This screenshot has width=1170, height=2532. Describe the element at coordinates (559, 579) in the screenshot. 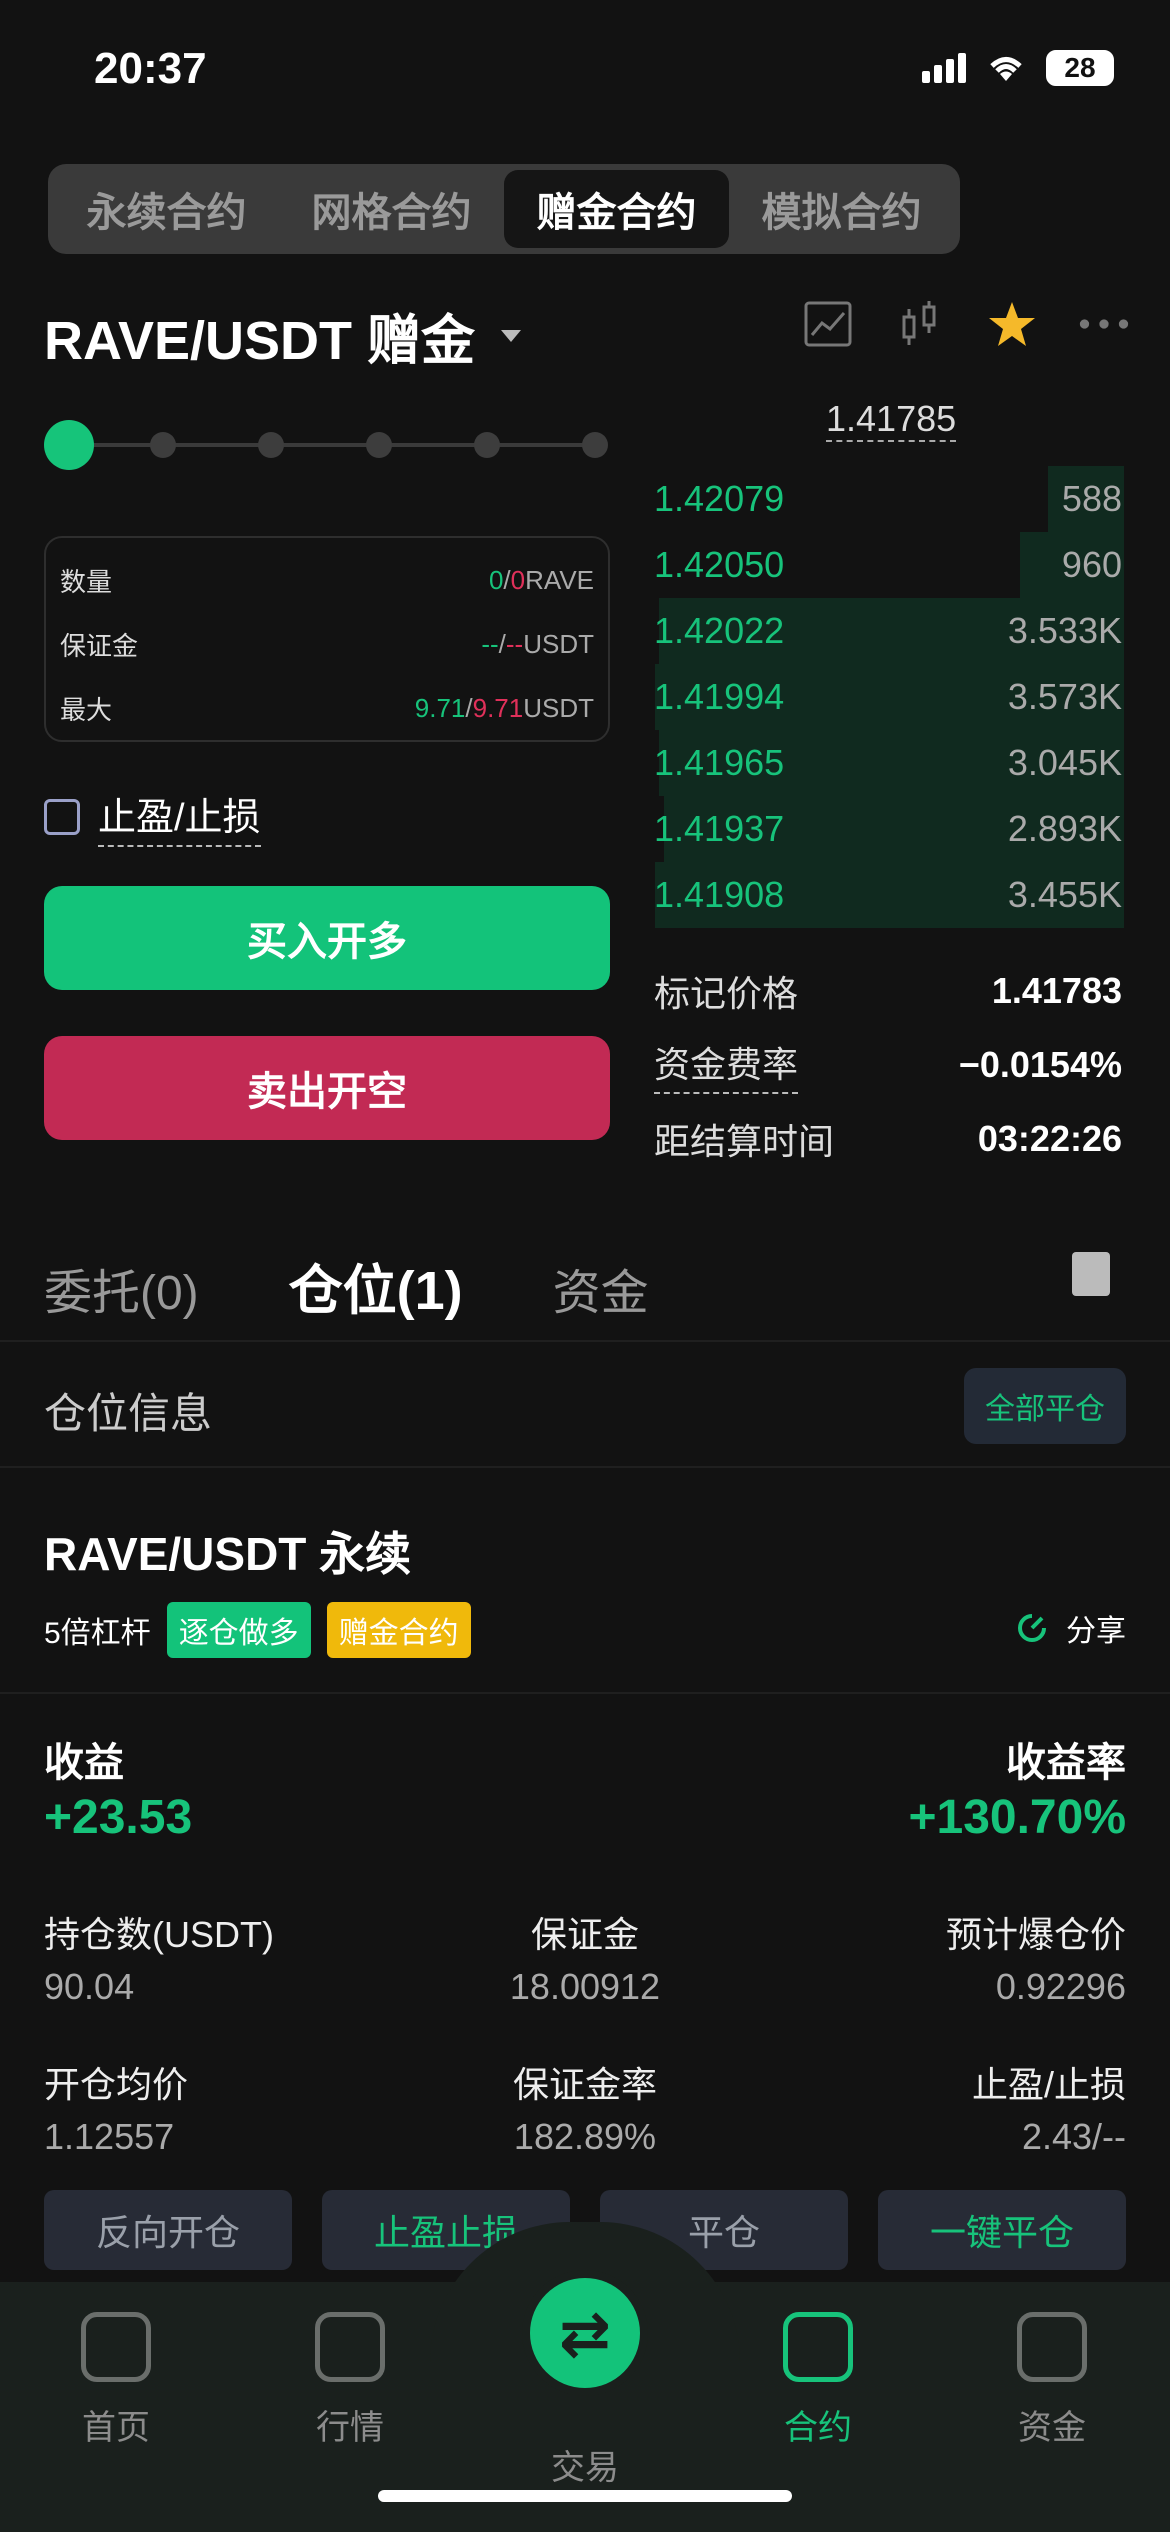

I see `qty-unit: RAVE` at that location.